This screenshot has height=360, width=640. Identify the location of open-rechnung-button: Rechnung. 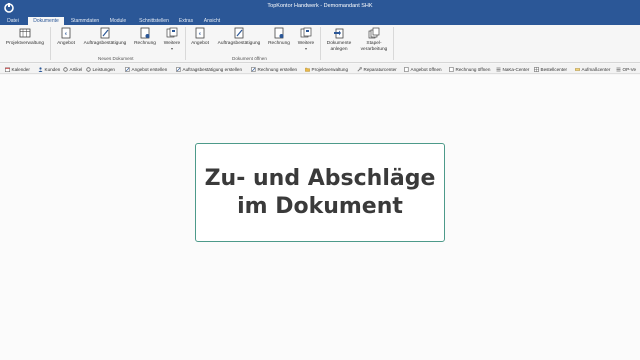
(279, 37).